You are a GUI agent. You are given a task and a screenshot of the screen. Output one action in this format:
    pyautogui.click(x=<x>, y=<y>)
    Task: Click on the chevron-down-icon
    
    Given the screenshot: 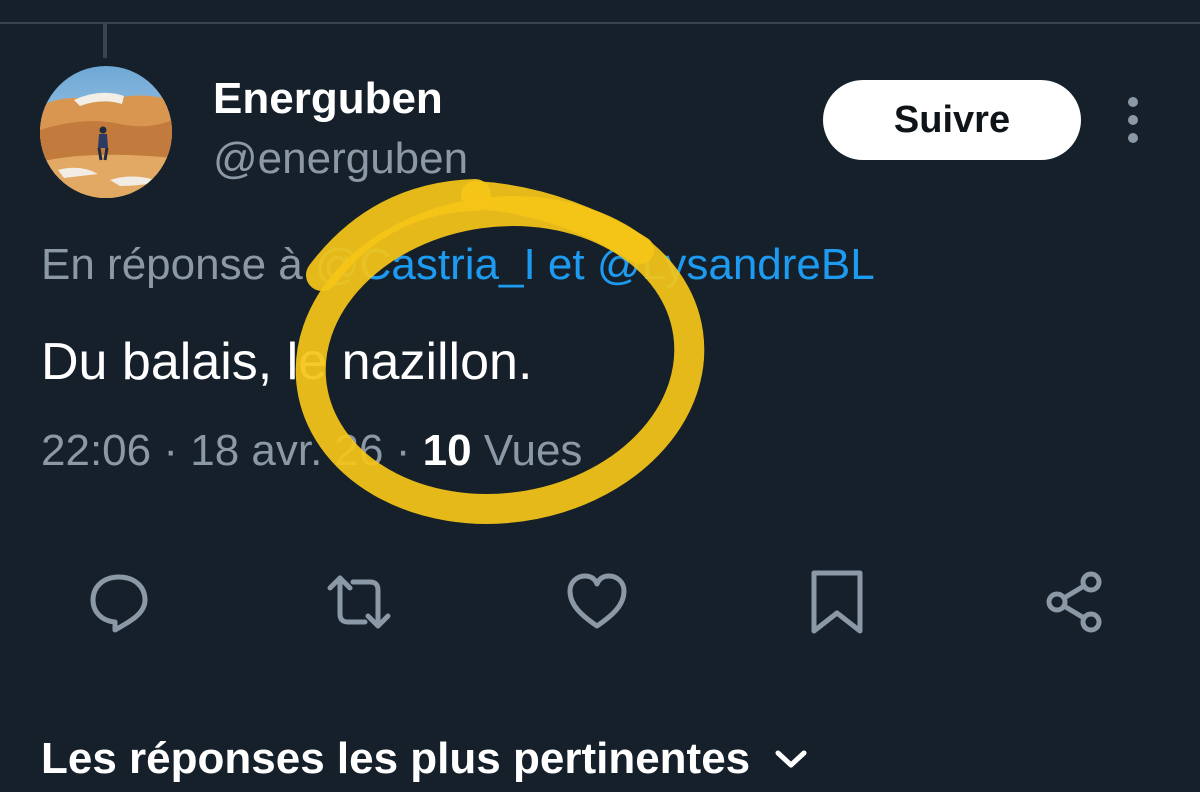 What is the action you would take?
    pyautogui.click(x=791, y=759)
    